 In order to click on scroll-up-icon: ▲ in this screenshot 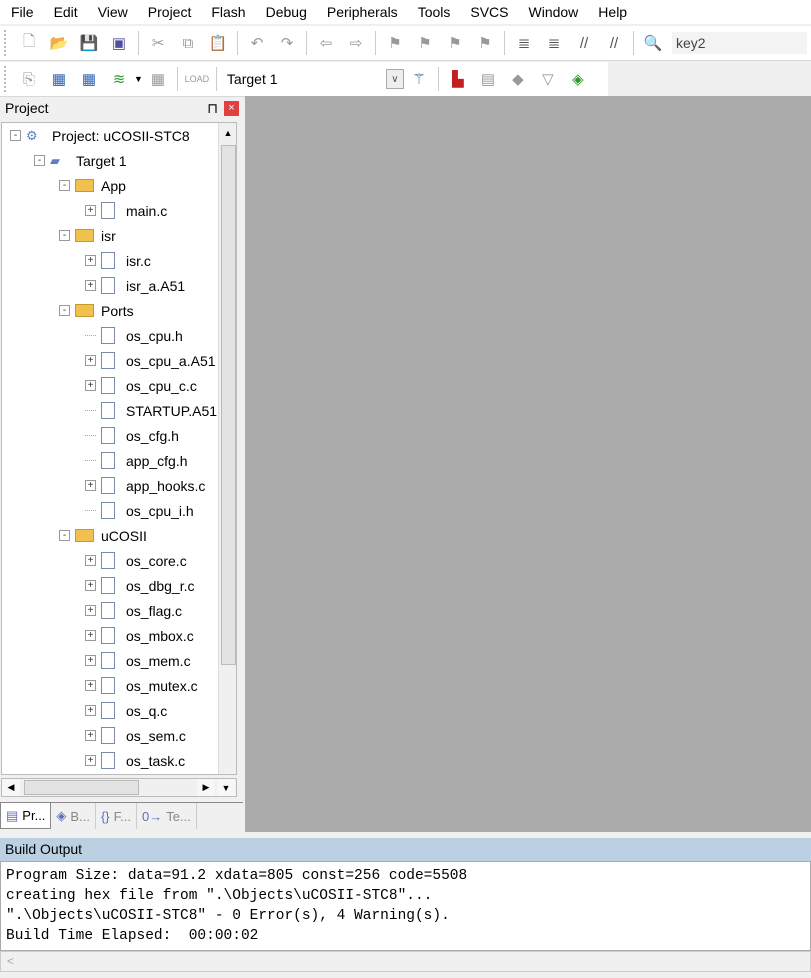, I will do `click(227, 132)`.